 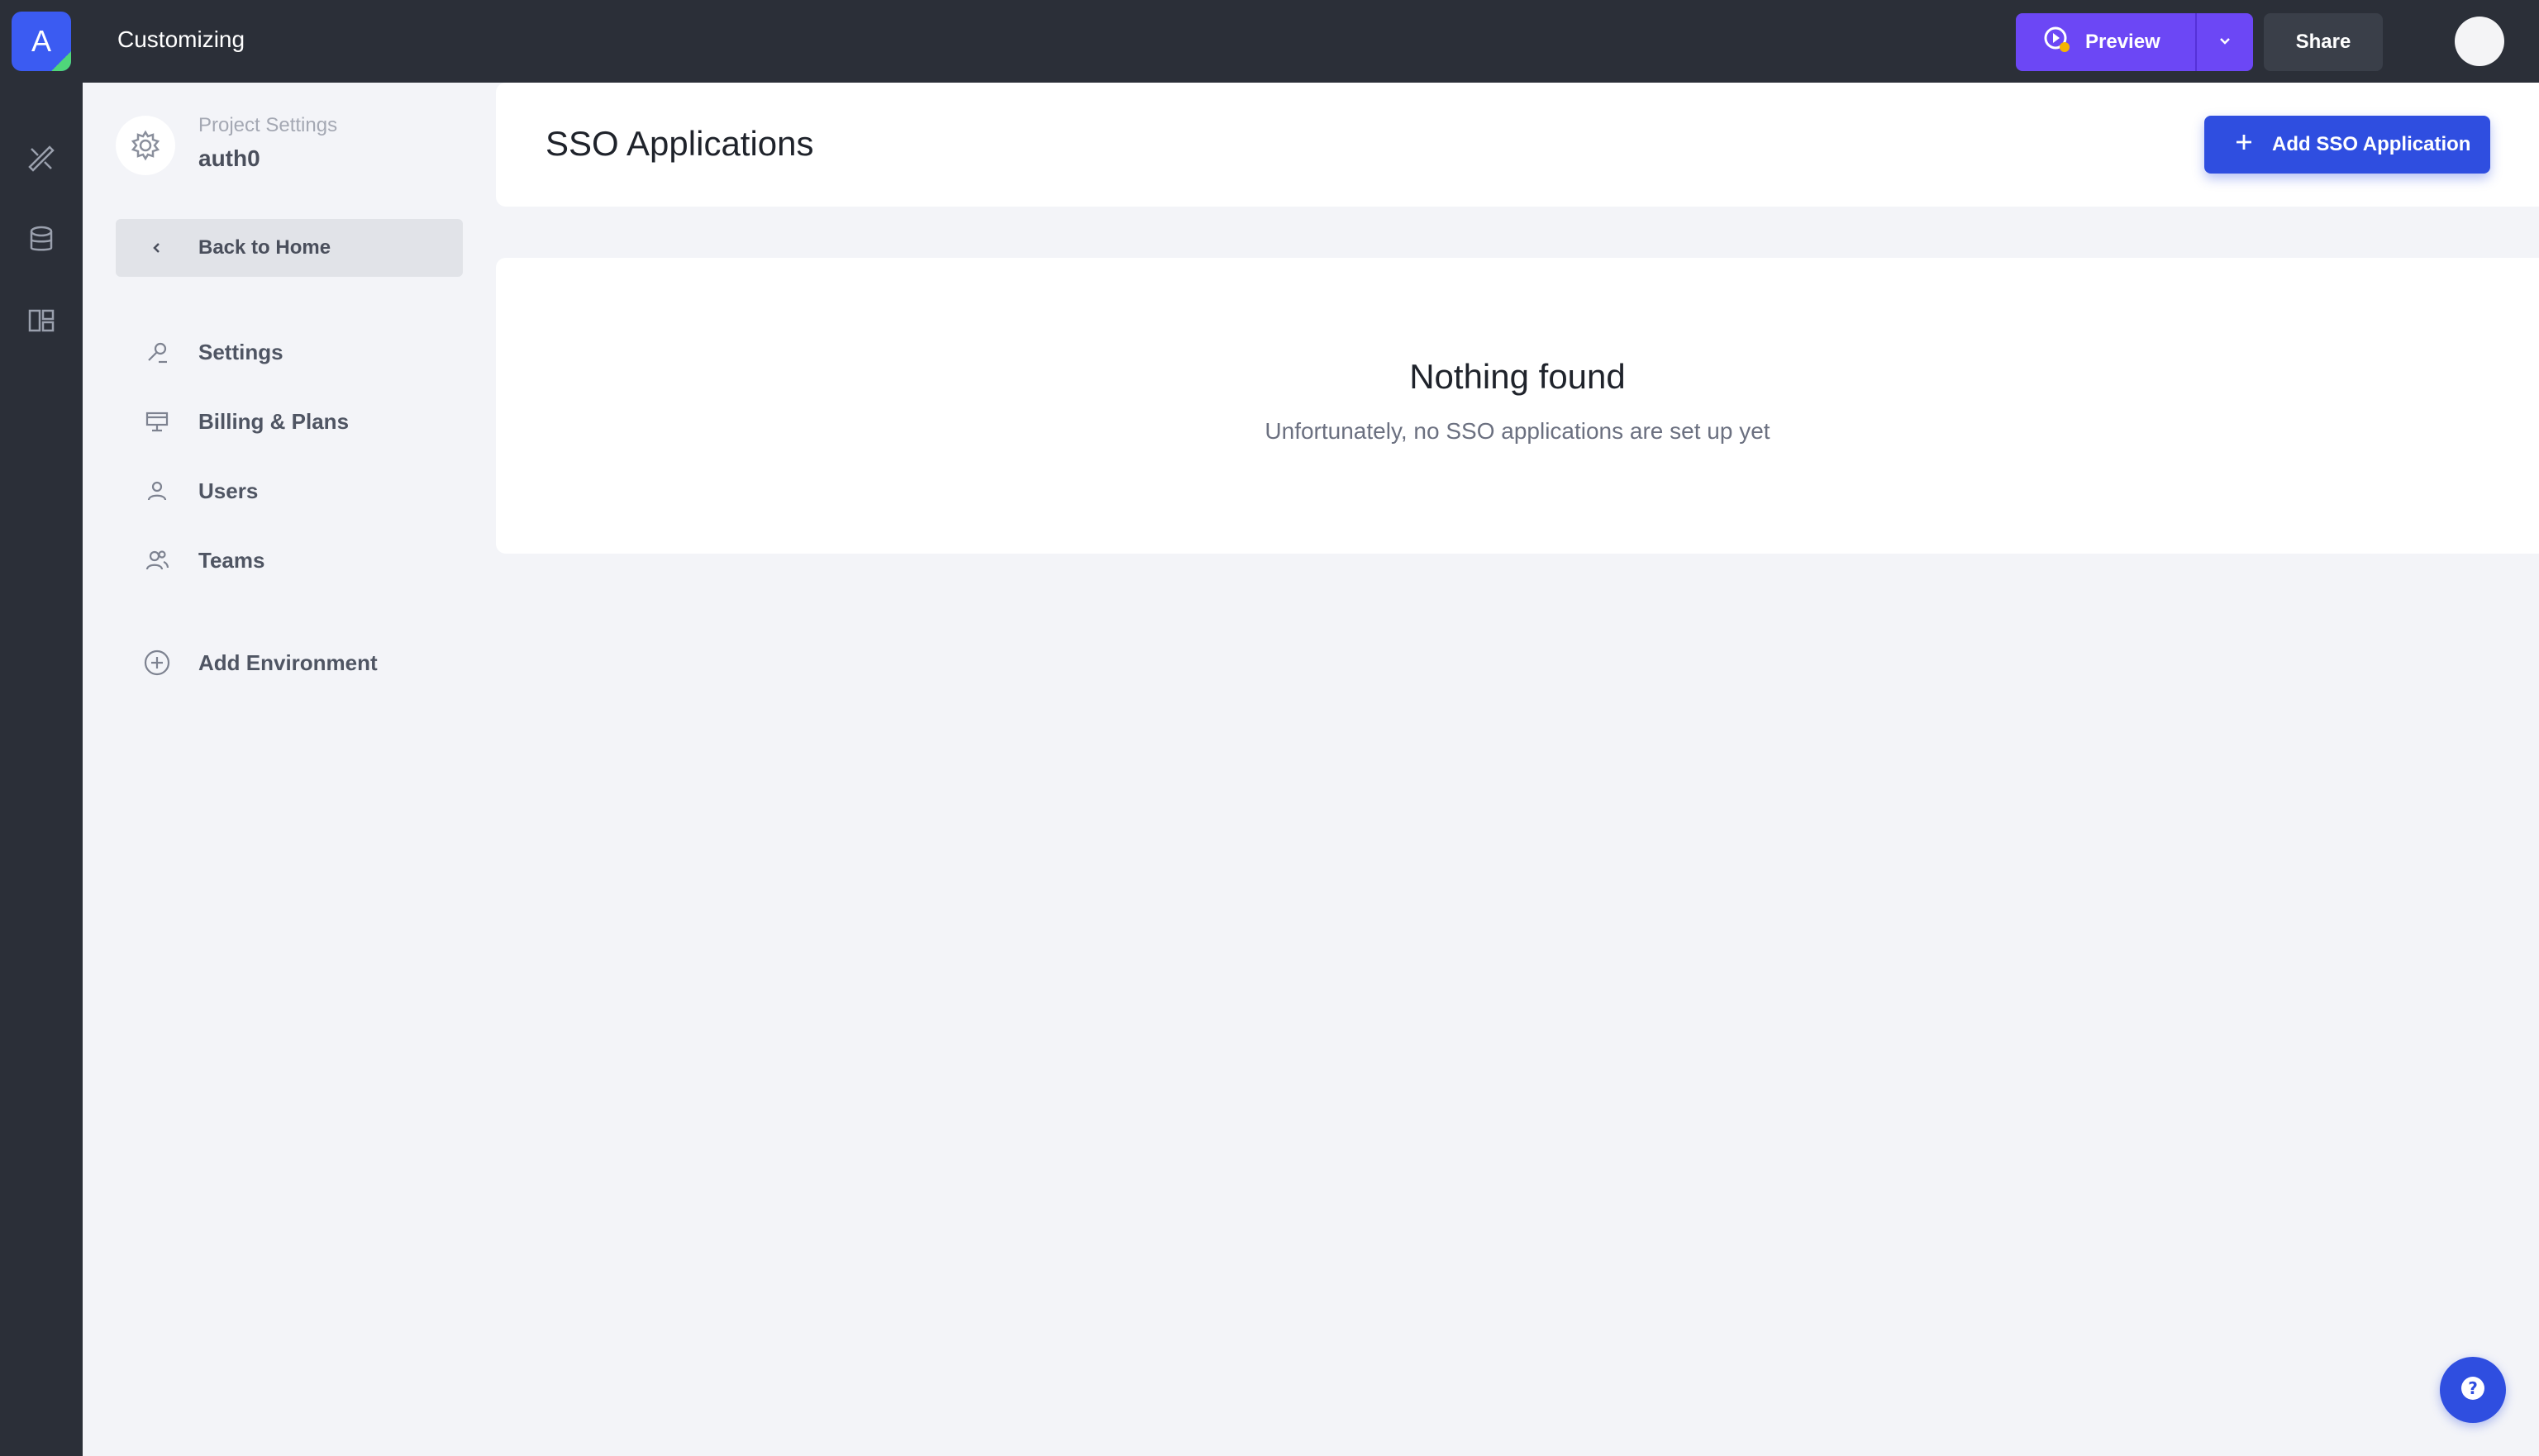 I want to click on add-environment-label: Add Environment, so click(x=288, y=662).